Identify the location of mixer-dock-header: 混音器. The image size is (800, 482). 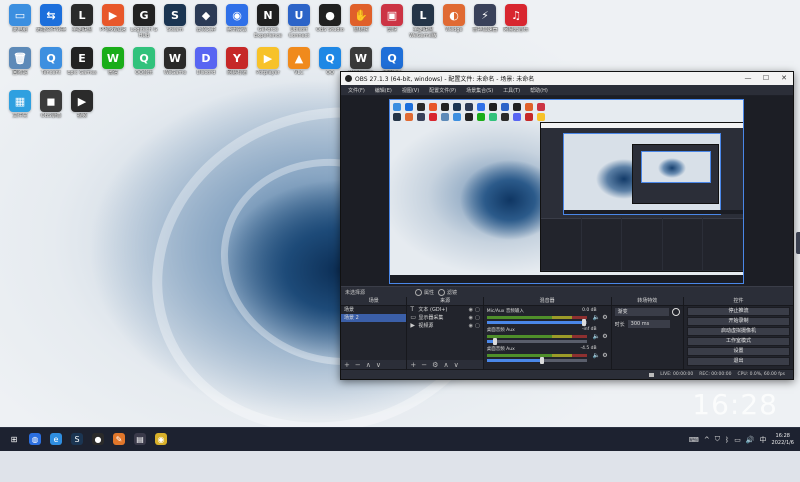
(547, 301).